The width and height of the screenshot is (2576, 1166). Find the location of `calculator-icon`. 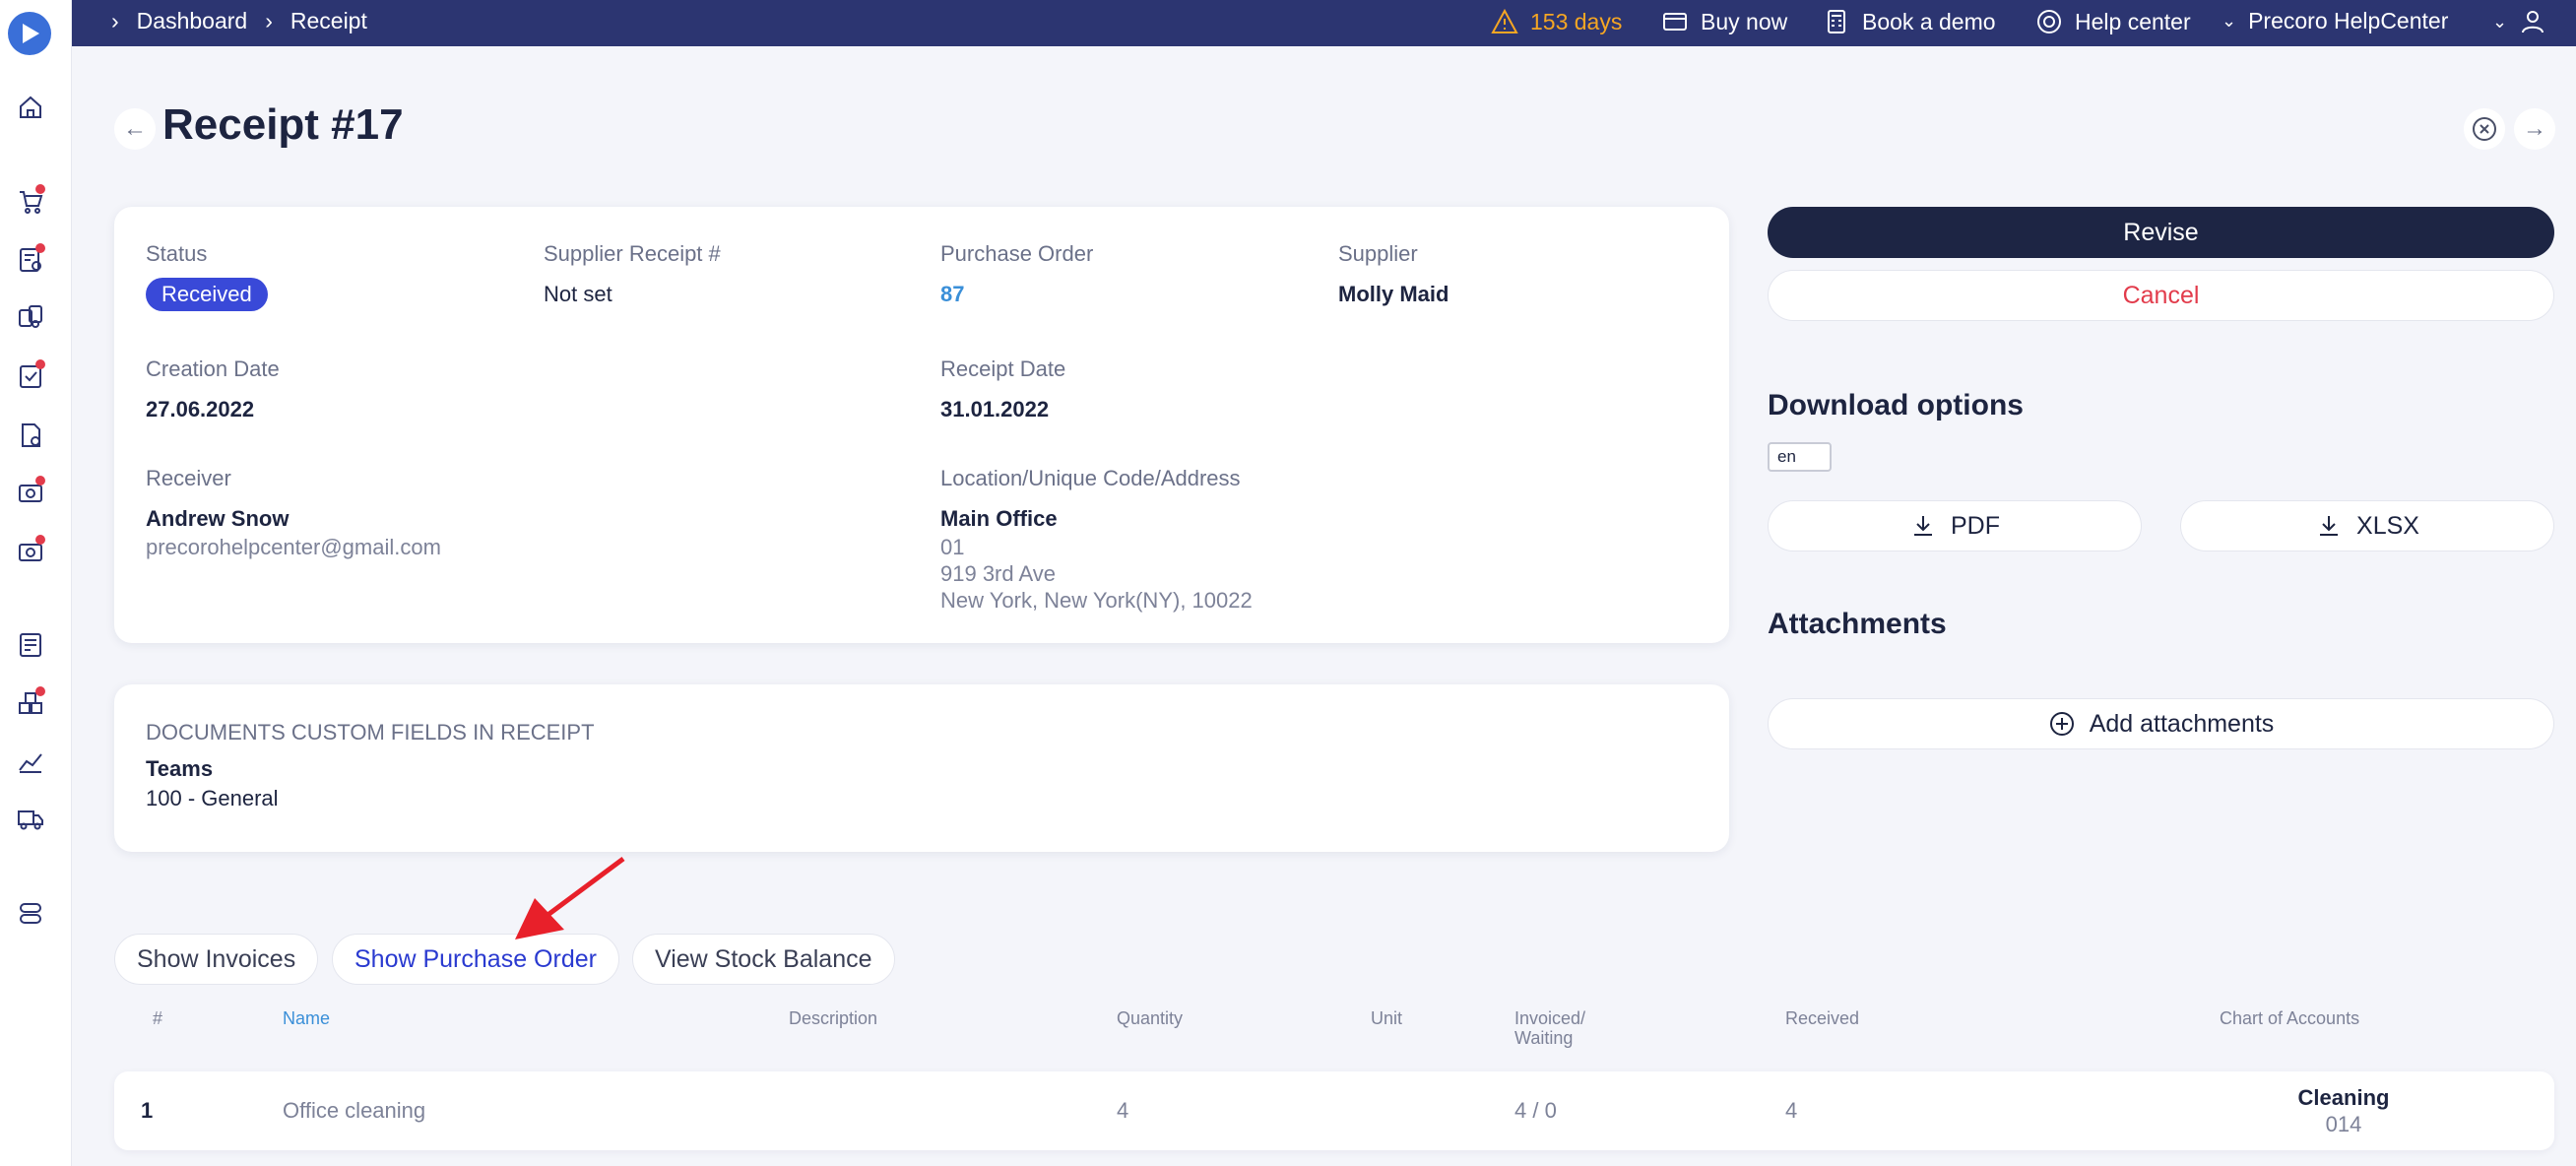

calculator-icon is located at coordinates (1836, 21).